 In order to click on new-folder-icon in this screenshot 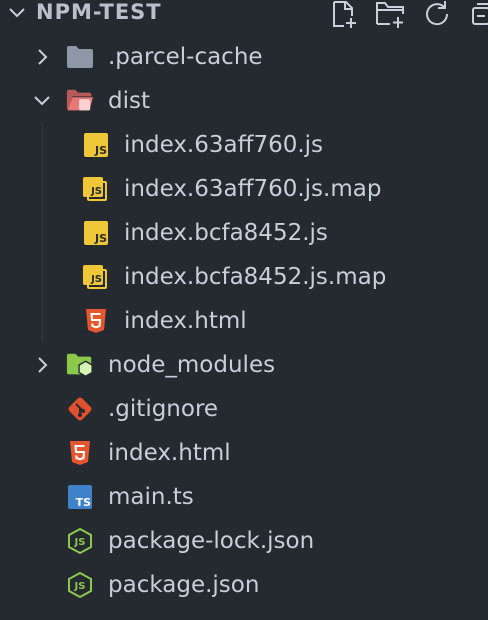, I will do `click(391, 14)`.